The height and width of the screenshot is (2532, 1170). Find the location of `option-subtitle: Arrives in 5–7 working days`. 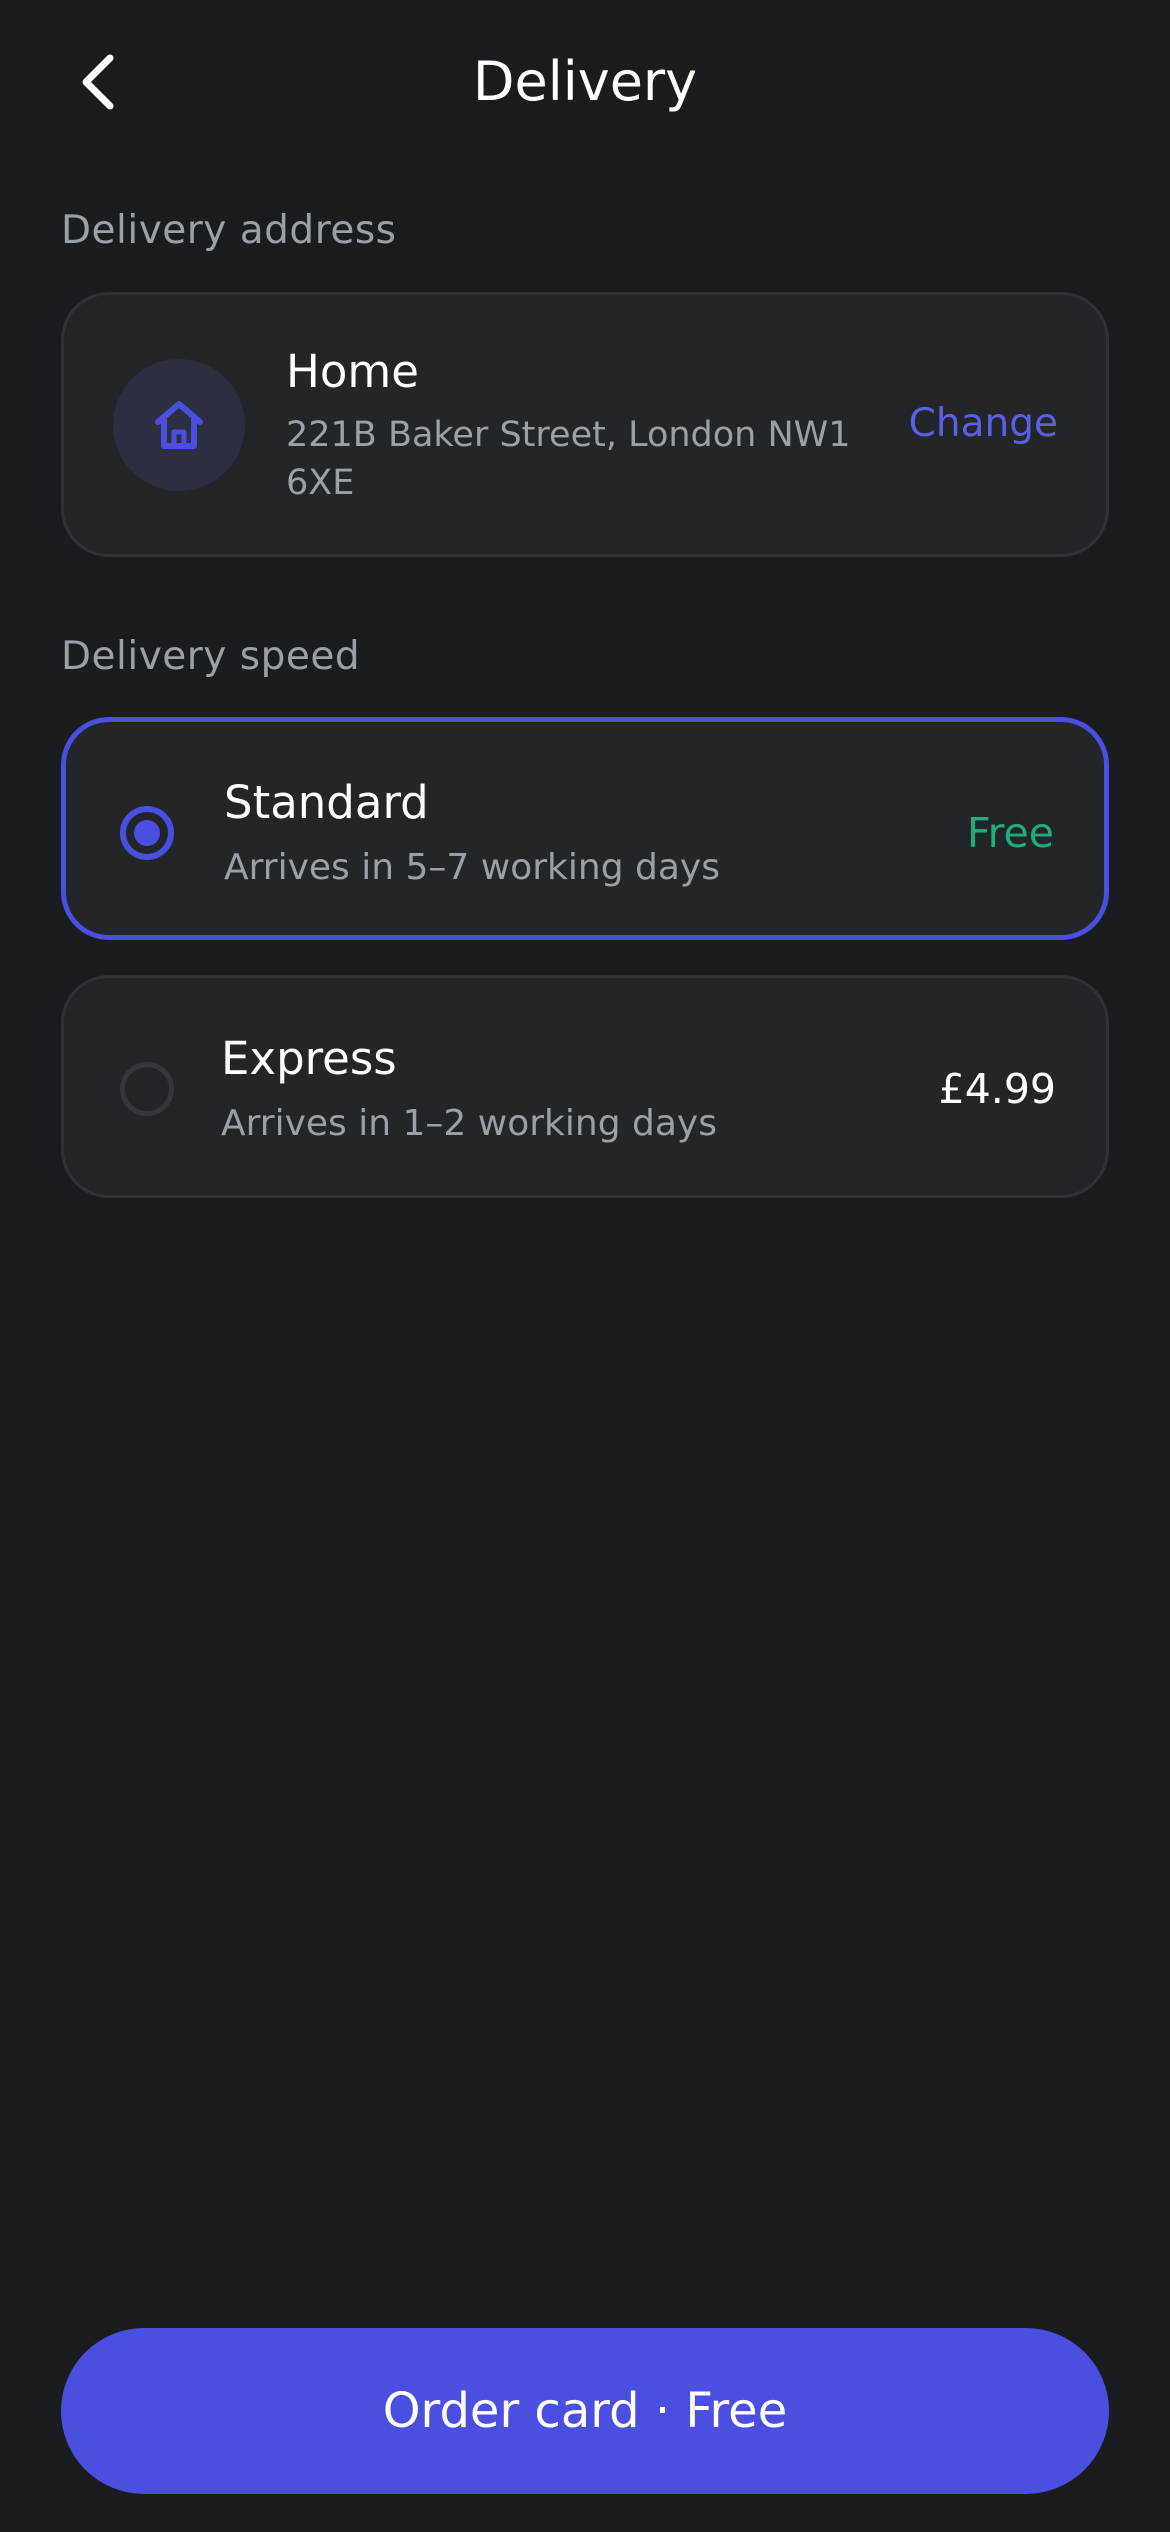

option-subtitle: Arrives in 5–7 working days is located at coordinates (472, 867).